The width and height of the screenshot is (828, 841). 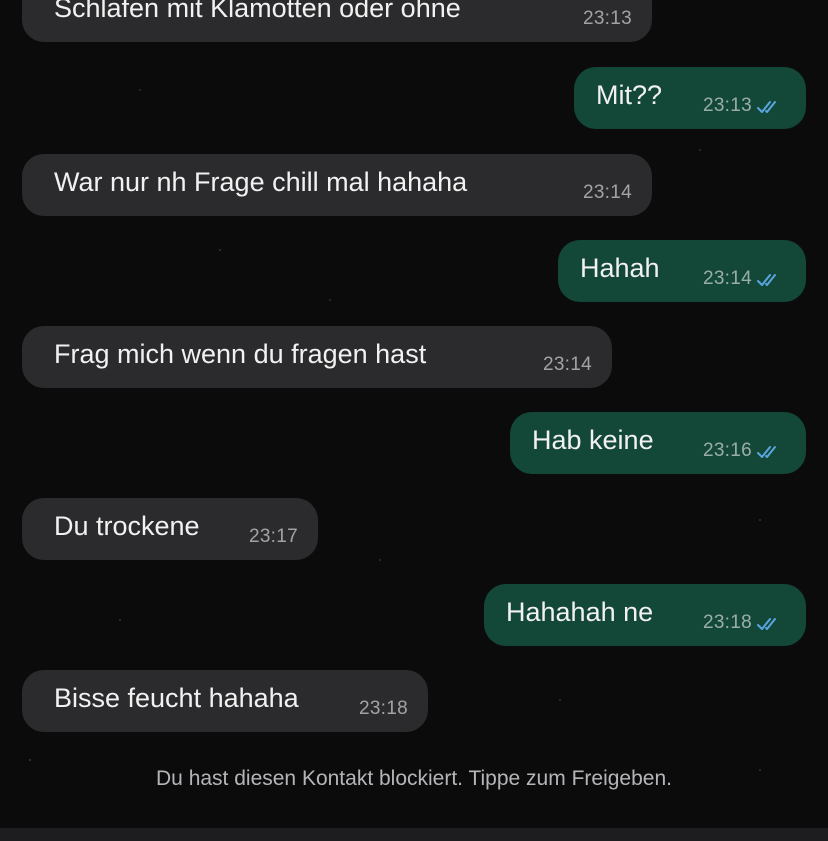 What do you see at coordinates (261, 181) in the screenshot?
I see `message-text: War nur nh Frage chill mal hahaha` at bounding box center [261, 181].